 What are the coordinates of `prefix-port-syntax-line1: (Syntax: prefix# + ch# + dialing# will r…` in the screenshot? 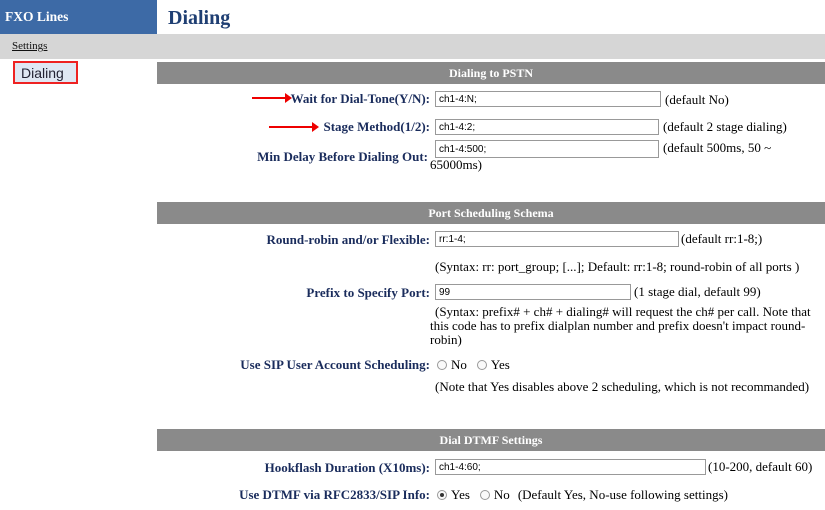 It's located at (623, 311).